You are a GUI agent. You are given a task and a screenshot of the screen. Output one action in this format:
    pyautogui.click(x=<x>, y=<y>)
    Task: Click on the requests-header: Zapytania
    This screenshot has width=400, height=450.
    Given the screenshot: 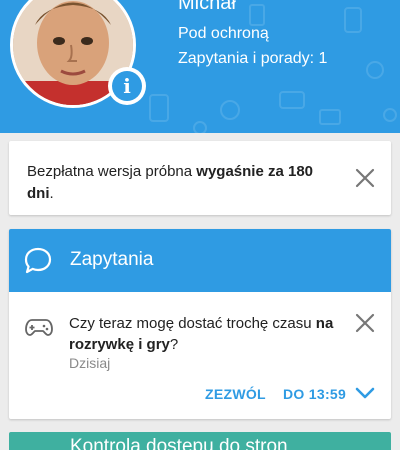 What is the action you would take?
    pyautogui.click(x=200, y=260)
    